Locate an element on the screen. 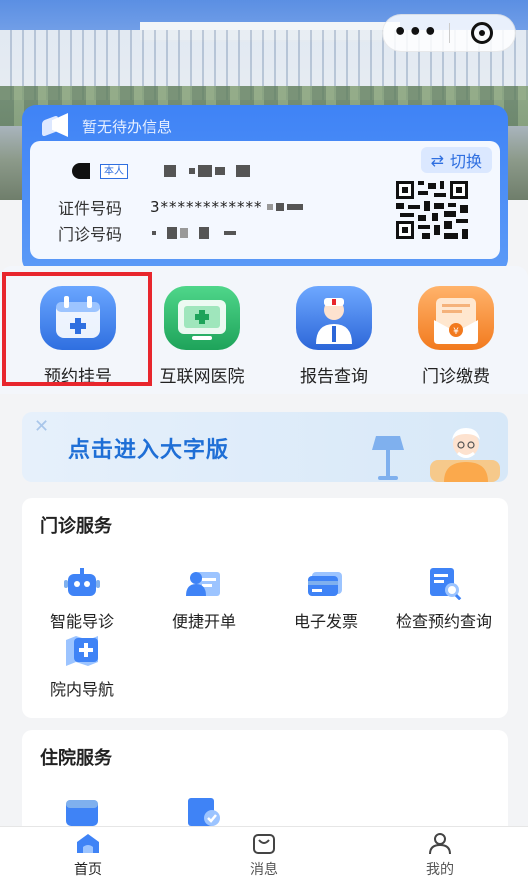  switch-label: 切换 is located at coordinates (465, 161).